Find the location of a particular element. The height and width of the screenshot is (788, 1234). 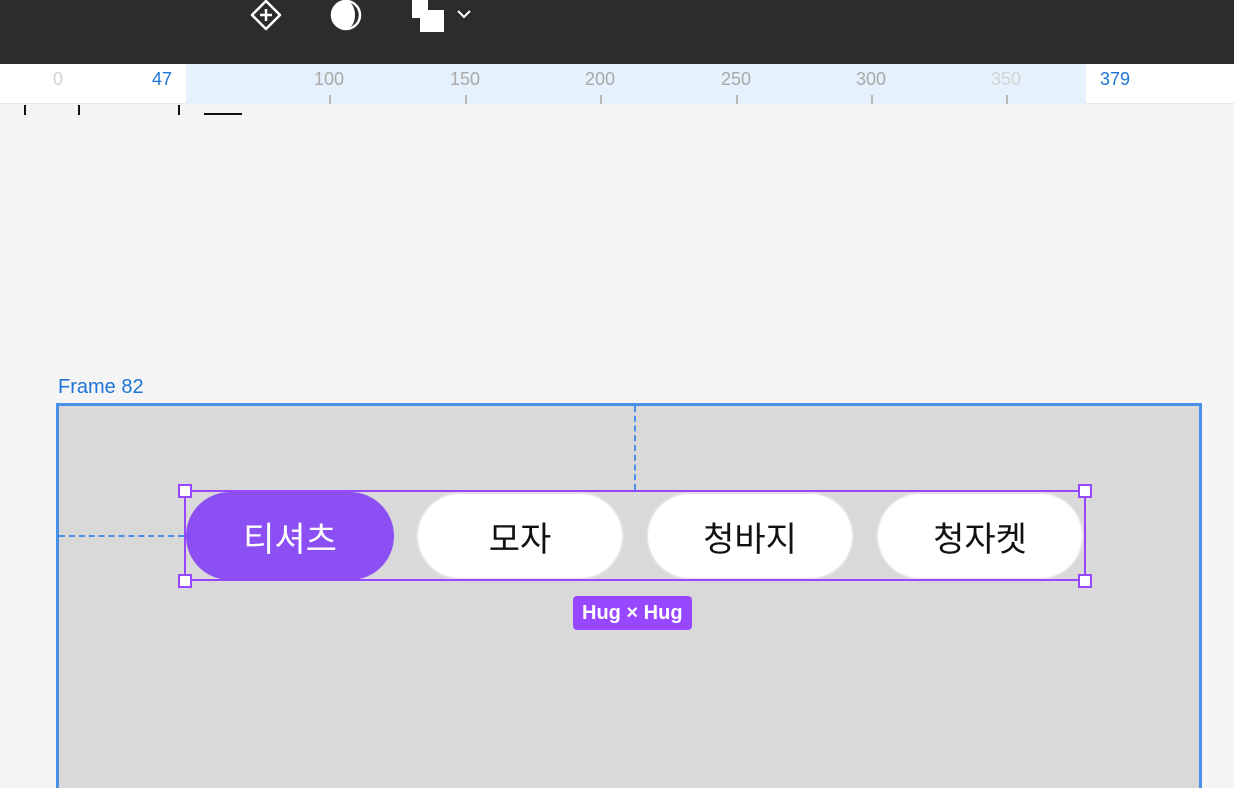

boolean-ops-dropdown is located at coordinates (464, 16).